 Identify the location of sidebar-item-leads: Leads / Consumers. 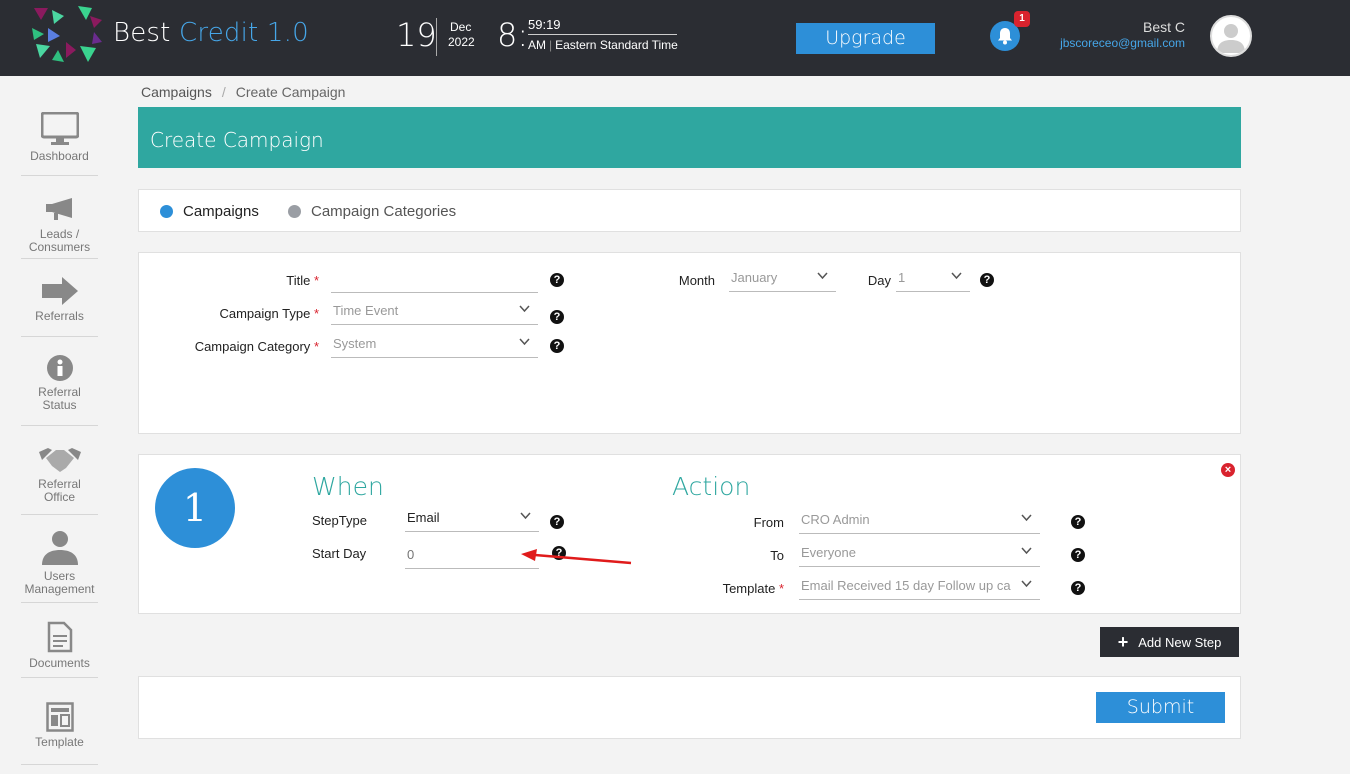
(59, 227).